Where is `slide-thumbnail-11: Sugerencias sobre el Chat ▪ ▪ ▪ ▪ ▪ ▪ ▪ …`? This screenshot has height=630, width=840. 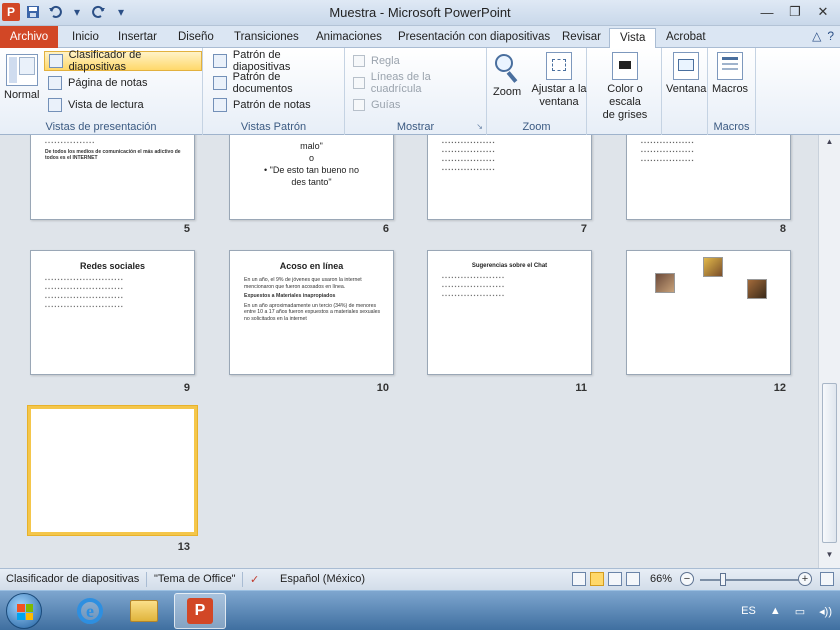
slide-thumbnail-11: Sugerencias sobre el Chat ▪ ▪ ▪ ▪ ▪ ▪ ▪ … is located at coordinates (509, 312).